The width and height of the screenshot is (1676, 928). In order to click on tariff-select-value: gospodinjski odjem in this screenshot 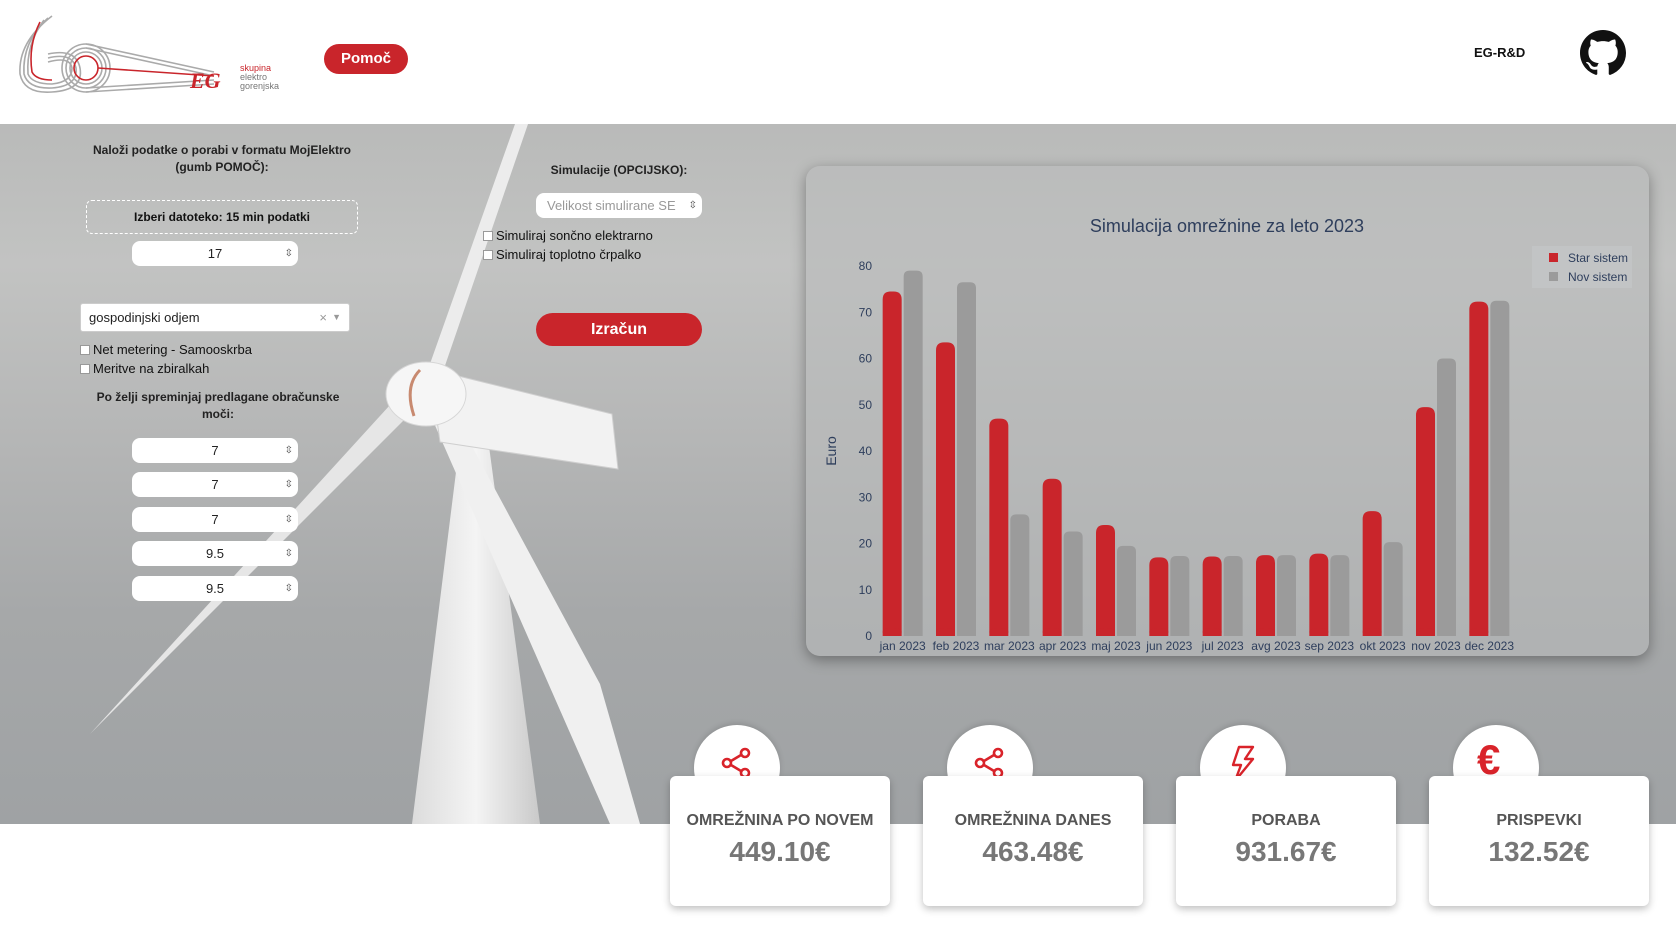, I will do `click(144, 317)`.